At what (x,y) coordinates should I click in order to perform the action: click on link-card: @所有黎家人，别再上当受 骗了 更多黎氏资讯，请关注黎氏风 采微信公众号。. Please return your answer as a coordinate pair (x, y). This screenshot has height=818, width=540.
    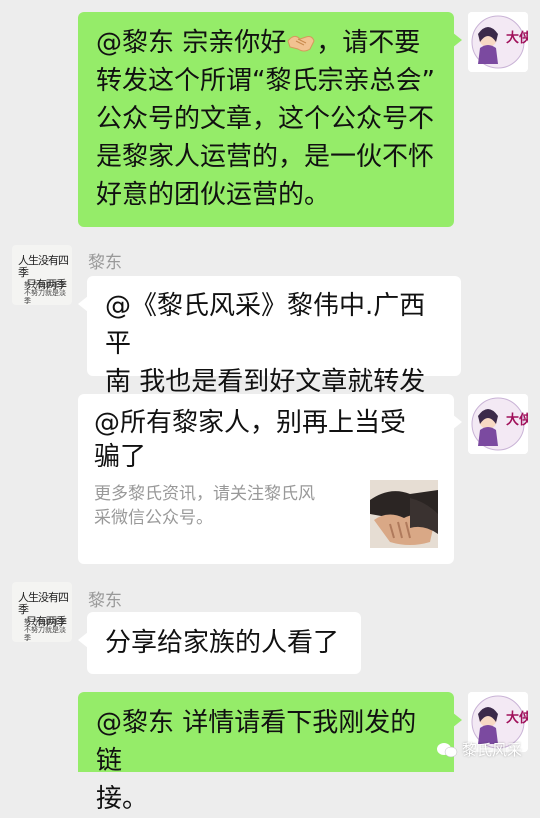
    Looking at the image, I should click on (266, 479).